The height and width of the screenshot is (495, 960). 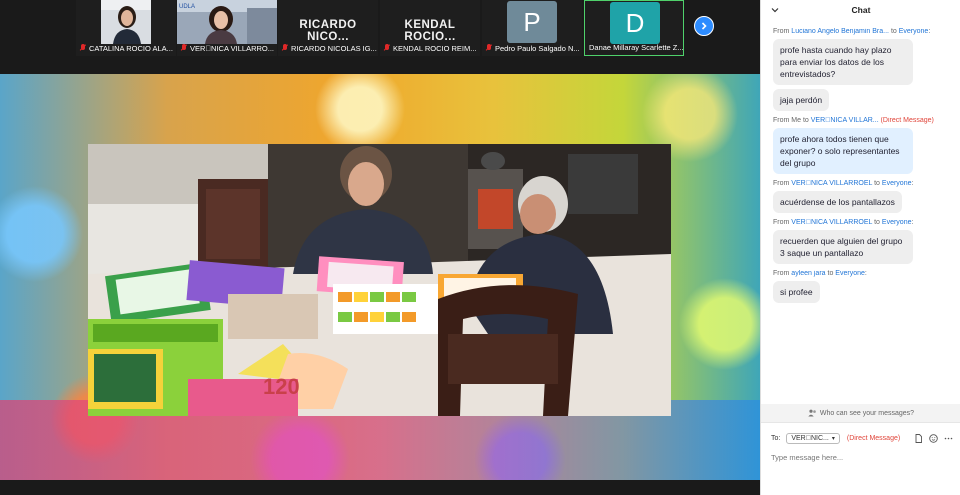 I want to click on privacy-note: Who can see your messages?, so click(x=860, y=413).